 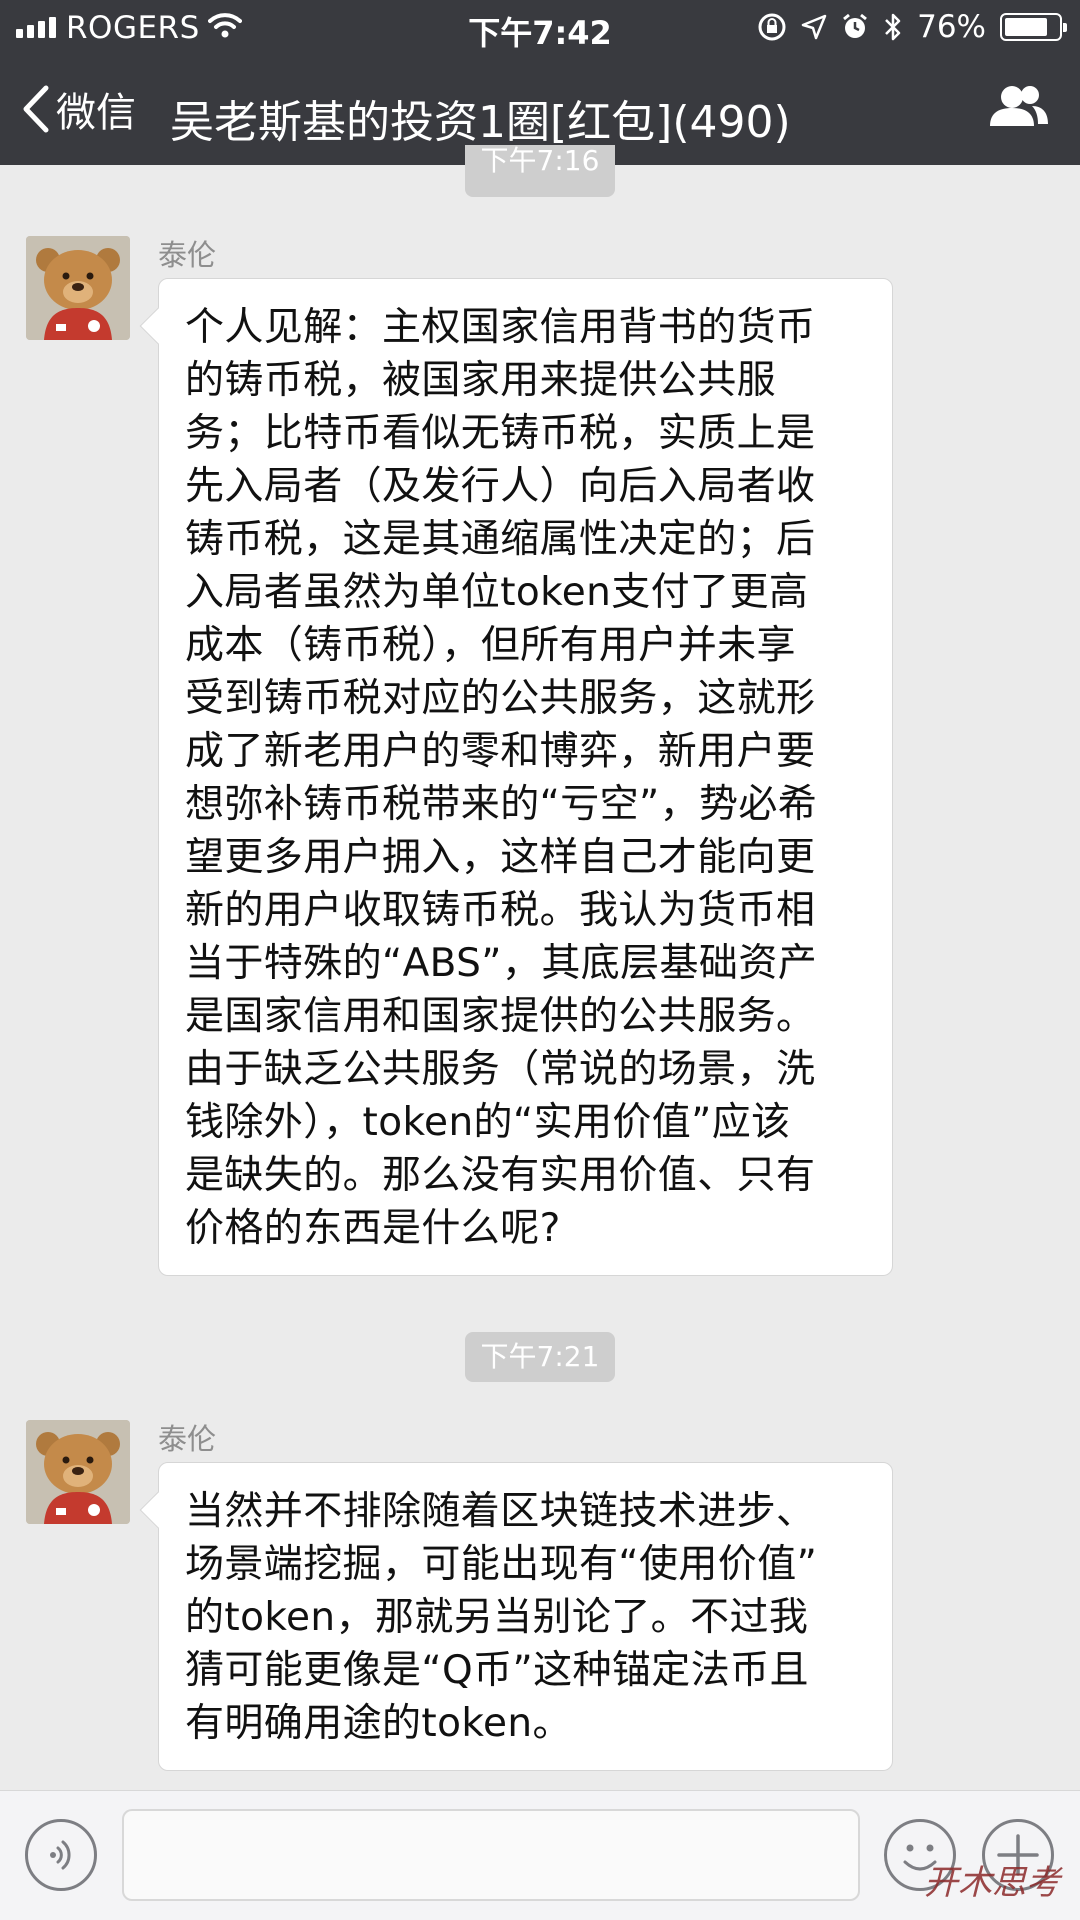 What do you see at coordinates (540, 171) in the screenshot?
I see `timestamp-badge: 下午7:16` at bounding box center [540, 171].